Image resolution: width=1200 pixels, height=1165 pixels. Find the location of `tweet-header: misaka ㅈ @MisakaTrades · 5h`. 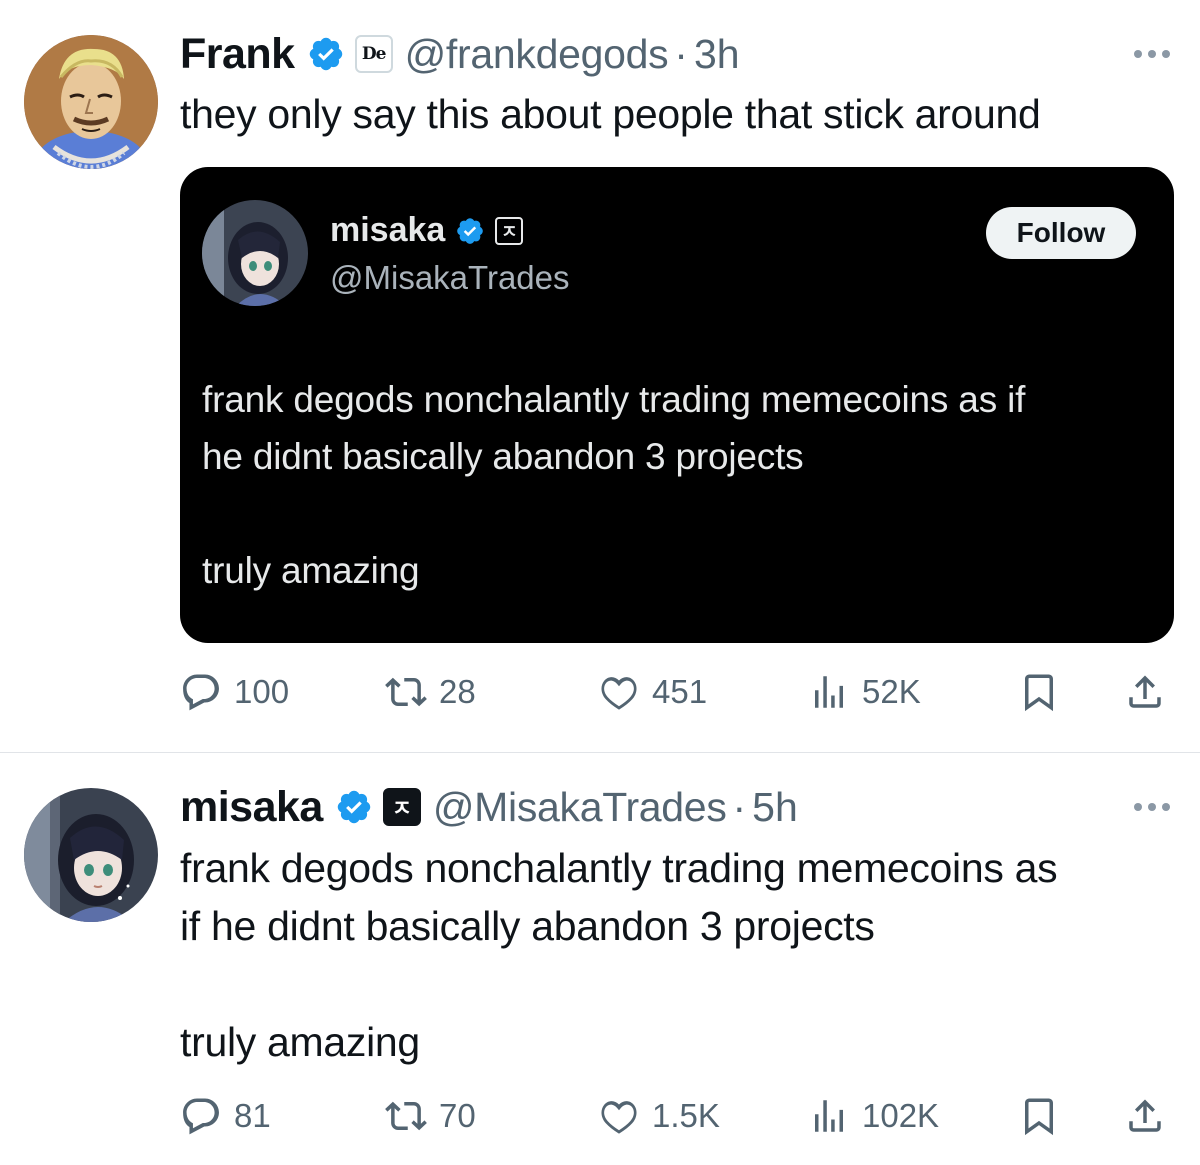

tweet-header: misaka ㅈ @MisakaTrades · 5h is located at coordinates (489, 807).